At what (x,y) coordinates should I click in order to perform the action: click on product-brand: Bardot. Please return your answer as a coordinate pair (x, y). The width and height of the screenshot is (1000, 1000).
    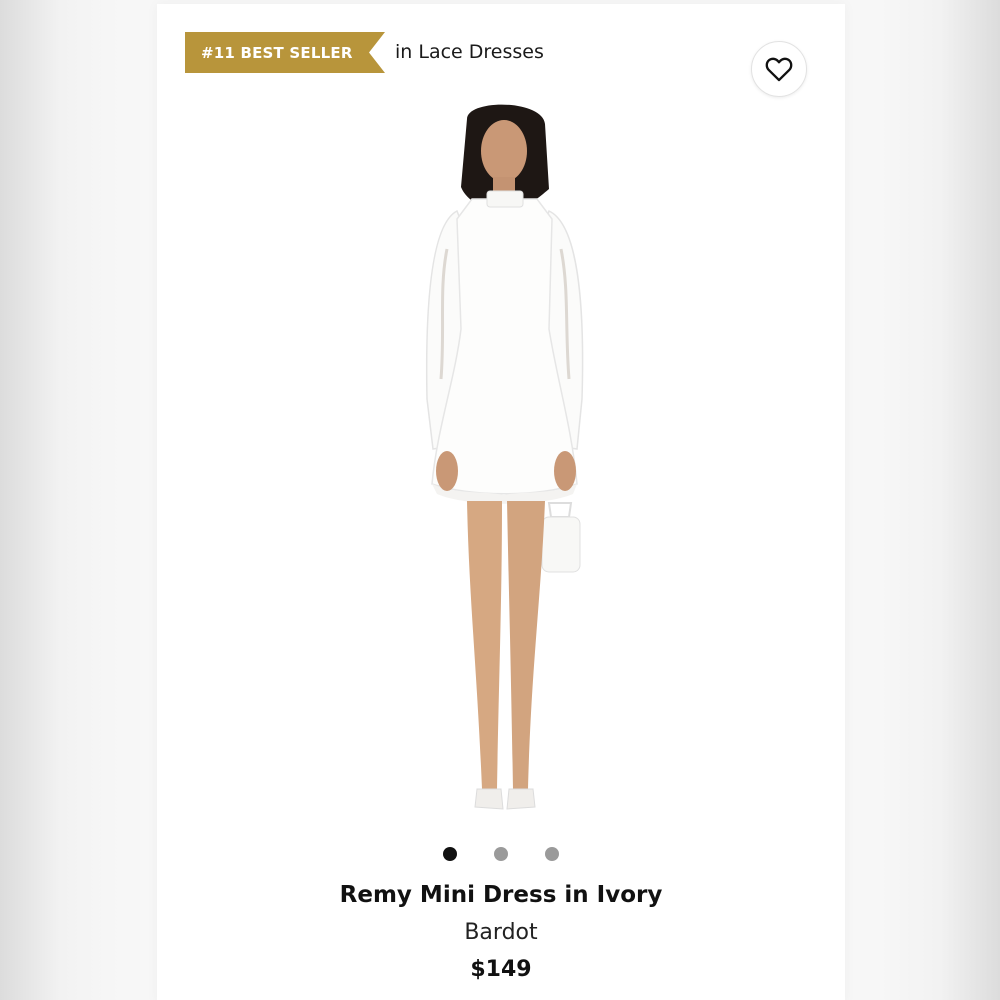
    Looking at the image, I should click on (501, 932).